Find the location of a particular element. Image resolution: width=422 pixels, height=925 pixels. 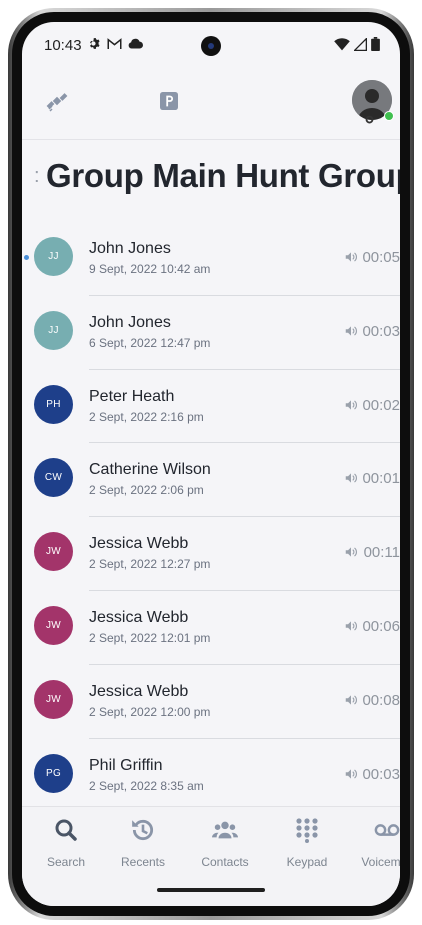

moon-icon is located at coordinates (114, 101).